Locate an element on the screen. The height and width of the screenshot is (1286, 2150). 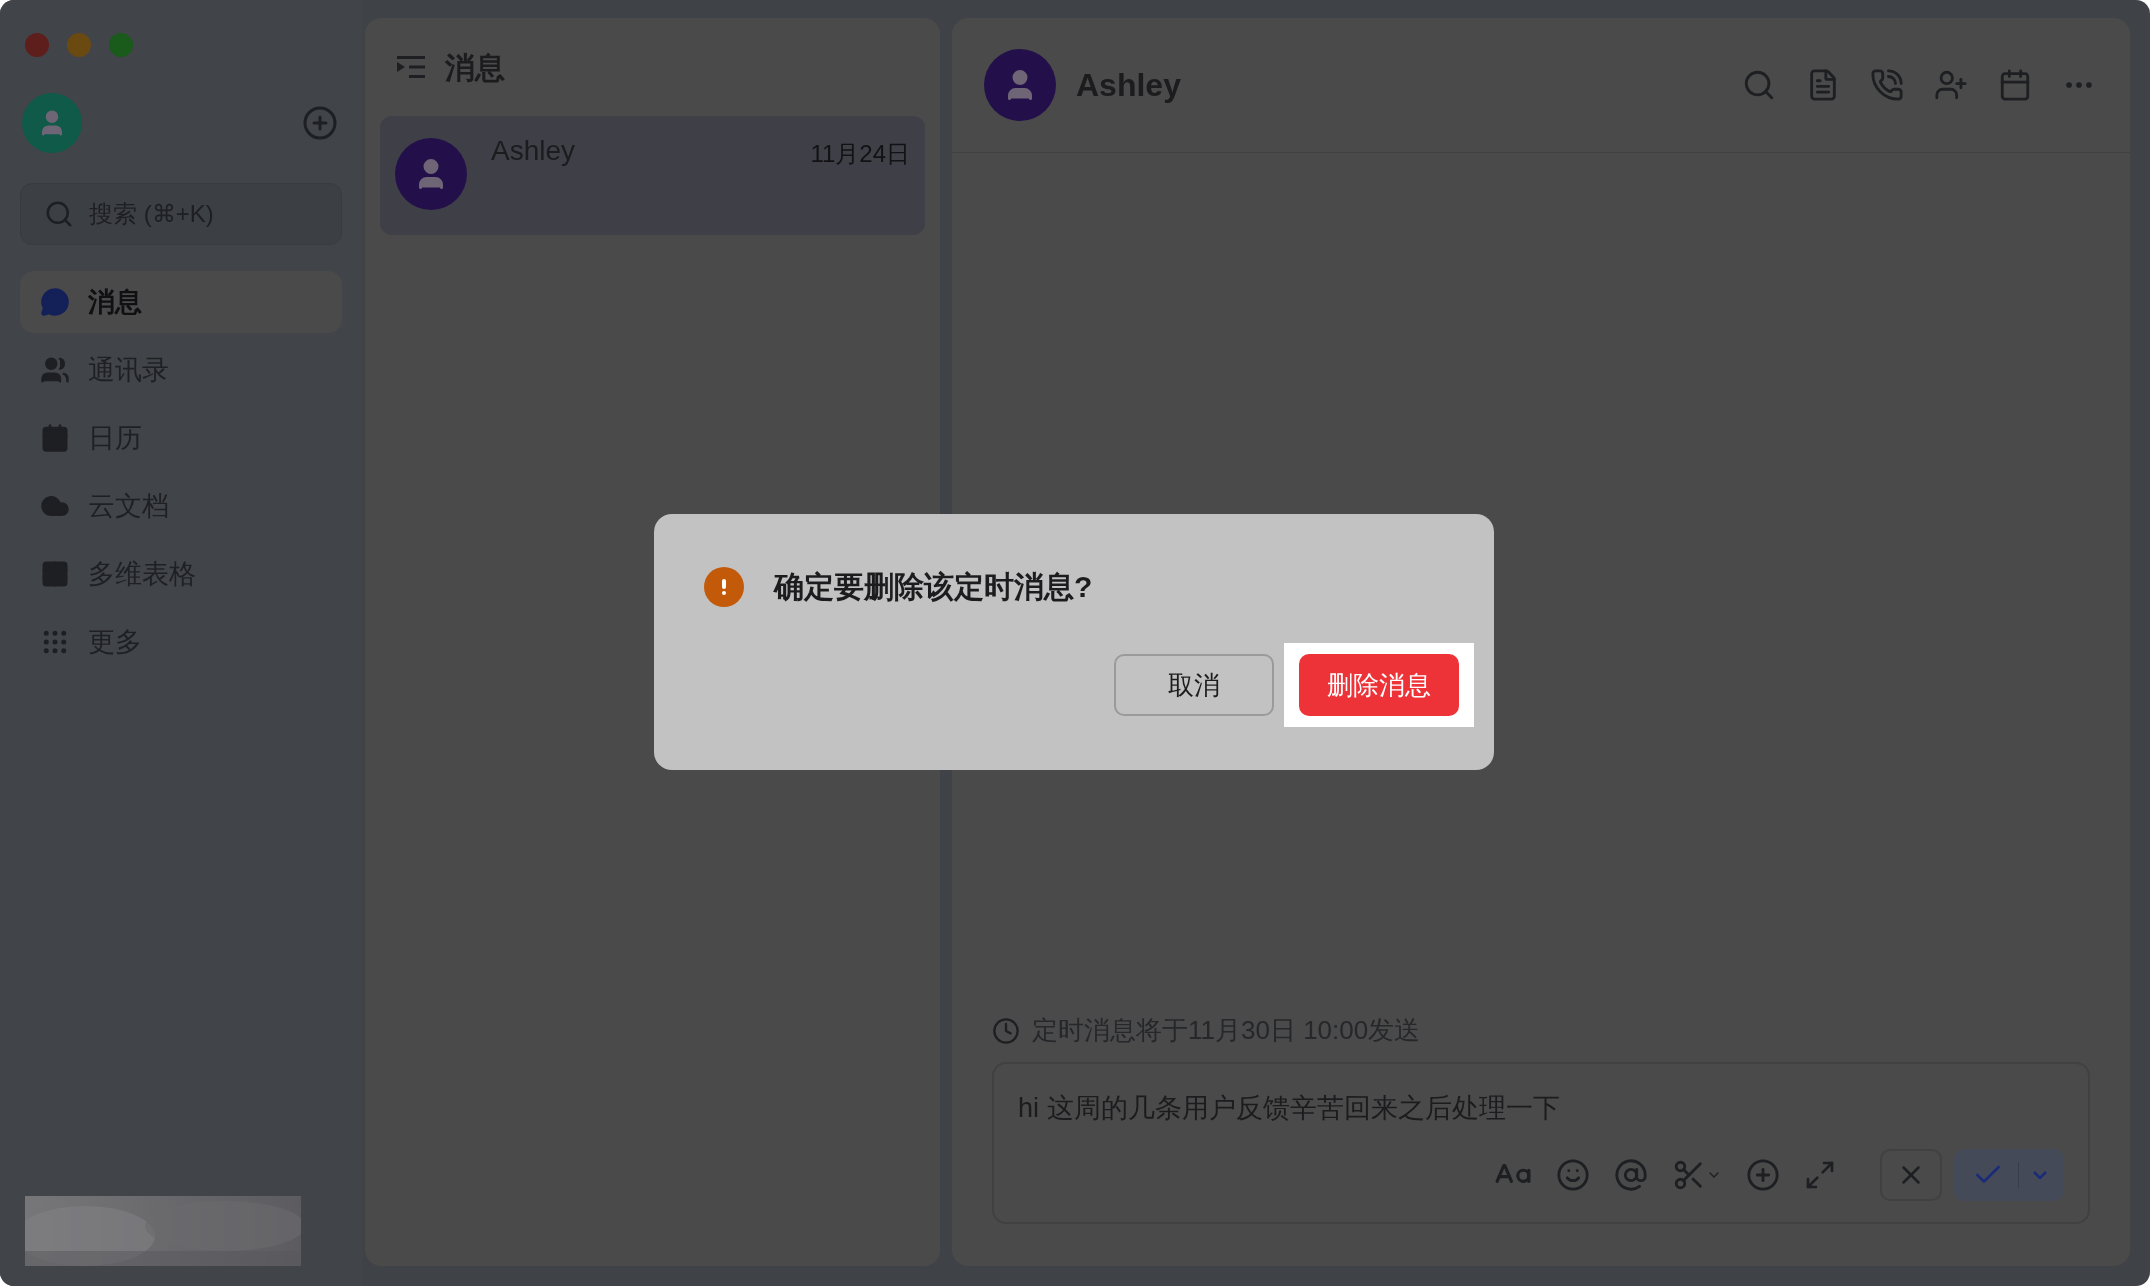
dialog-message: 确定要删除该定时消息? is located at coordinates (933, 587).